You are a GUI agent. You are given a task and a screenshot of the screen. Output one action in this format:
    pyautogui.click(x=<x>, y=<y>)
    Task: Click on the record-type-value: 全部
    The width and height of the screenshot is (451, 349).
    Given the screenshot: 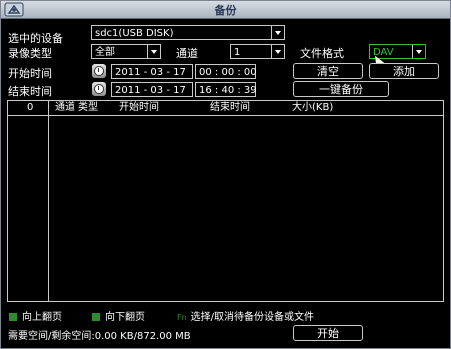 What is the action you would take?
    pyautogui.click(x=105, y=52)
    